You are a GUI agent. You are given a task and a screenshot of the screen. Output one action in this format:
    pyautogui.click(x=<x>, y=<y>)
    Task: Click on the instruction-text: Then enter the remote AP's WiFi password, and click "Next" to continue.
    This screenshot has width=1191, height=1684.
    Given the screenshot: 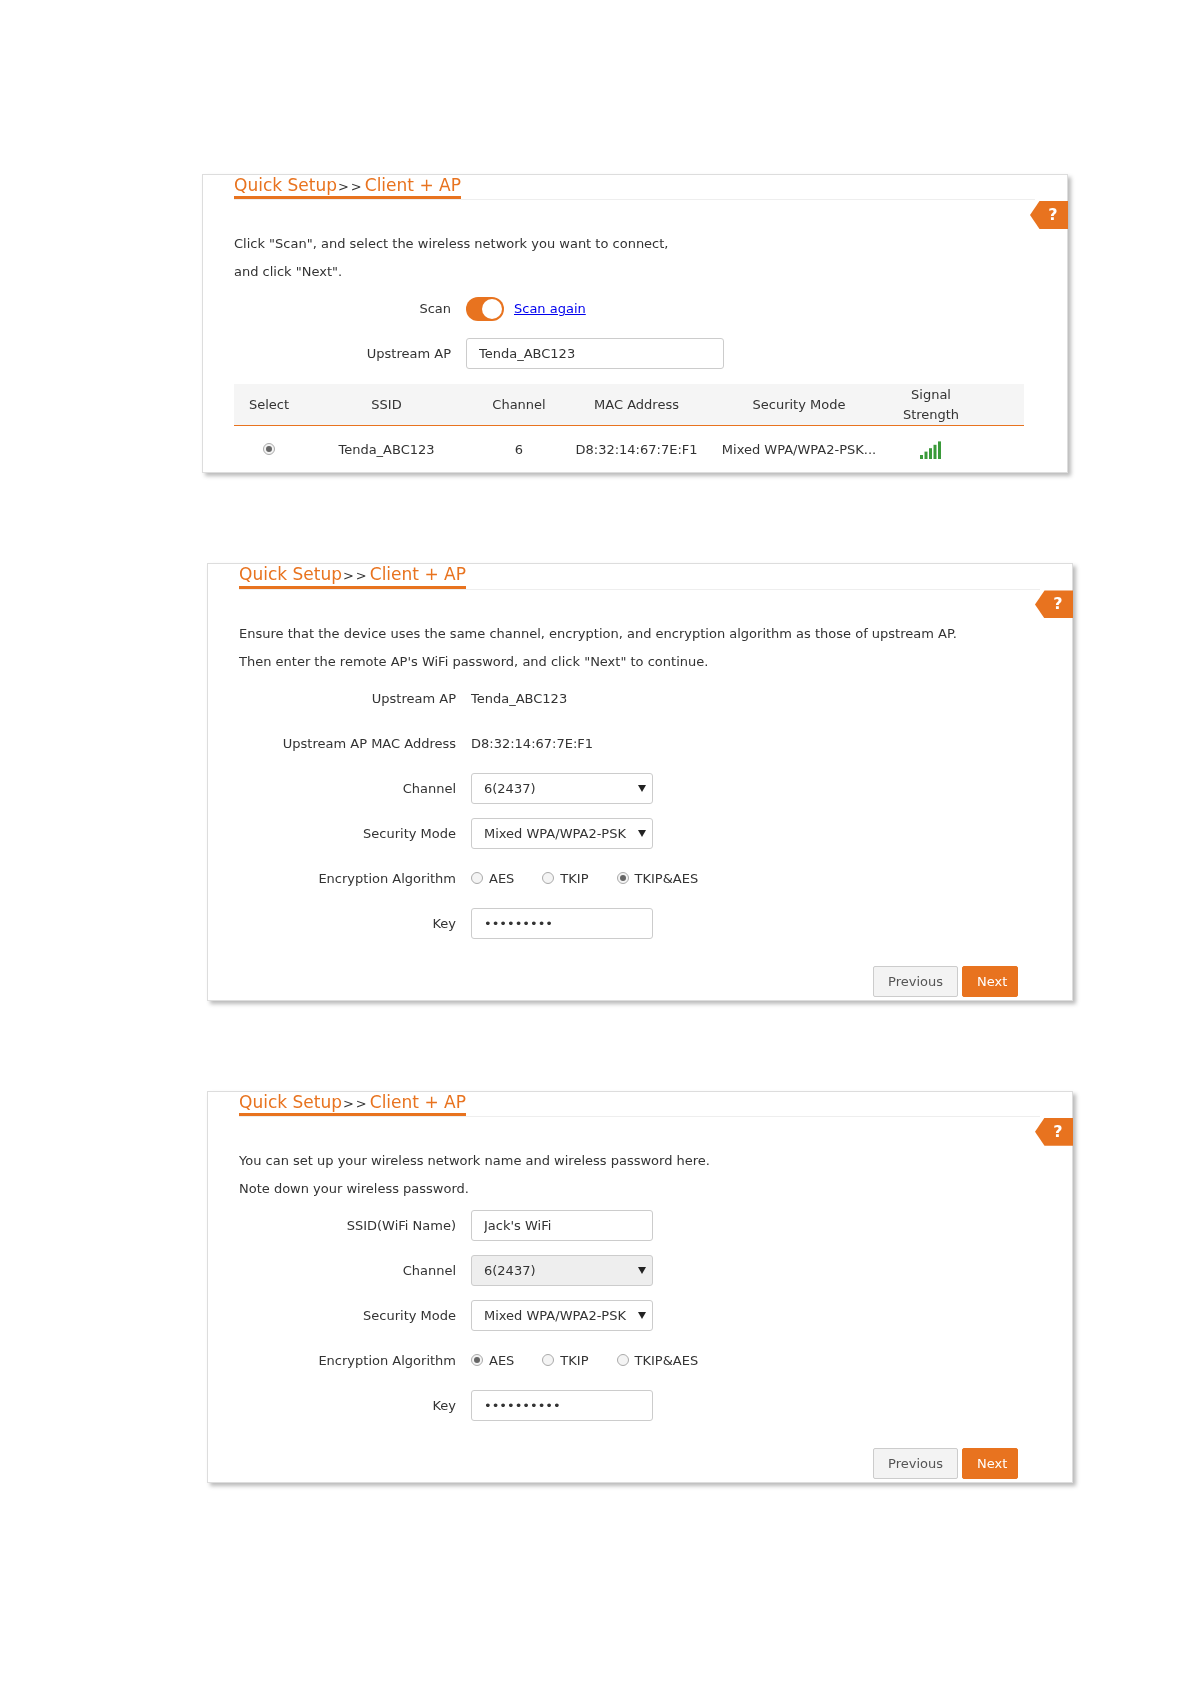 What is the action you would take?
    pyautogui.click(x=474, y=661)
    